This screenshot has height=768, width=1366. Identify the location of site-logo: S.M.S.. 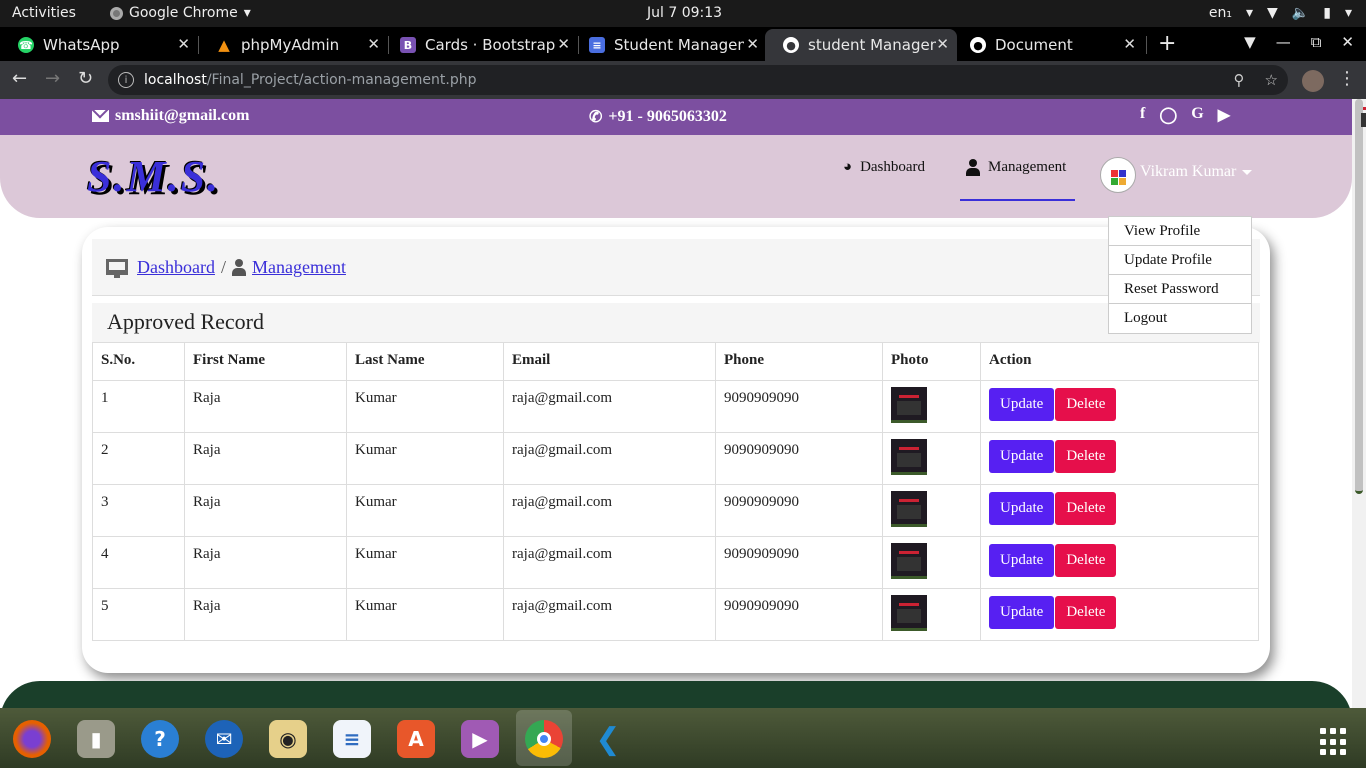
(153, 176).